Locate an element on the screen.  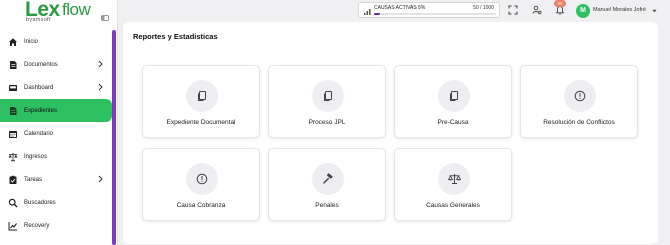
report-card-resolucion-conflictos: Resolución de Conflictos is located at coordinates (579, 101).